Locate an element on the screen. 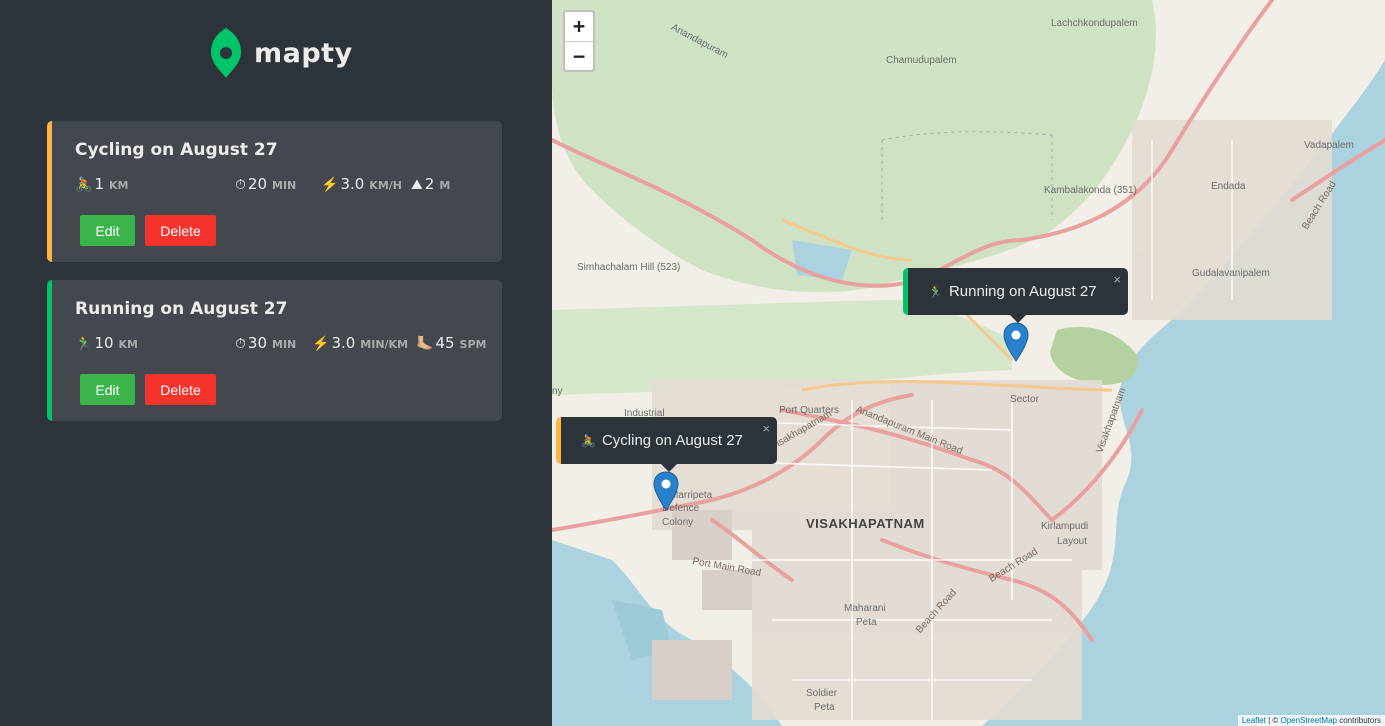 This screenshot has height=726, width=1385. duration-value: 20 is located at coordinates (257, 184).